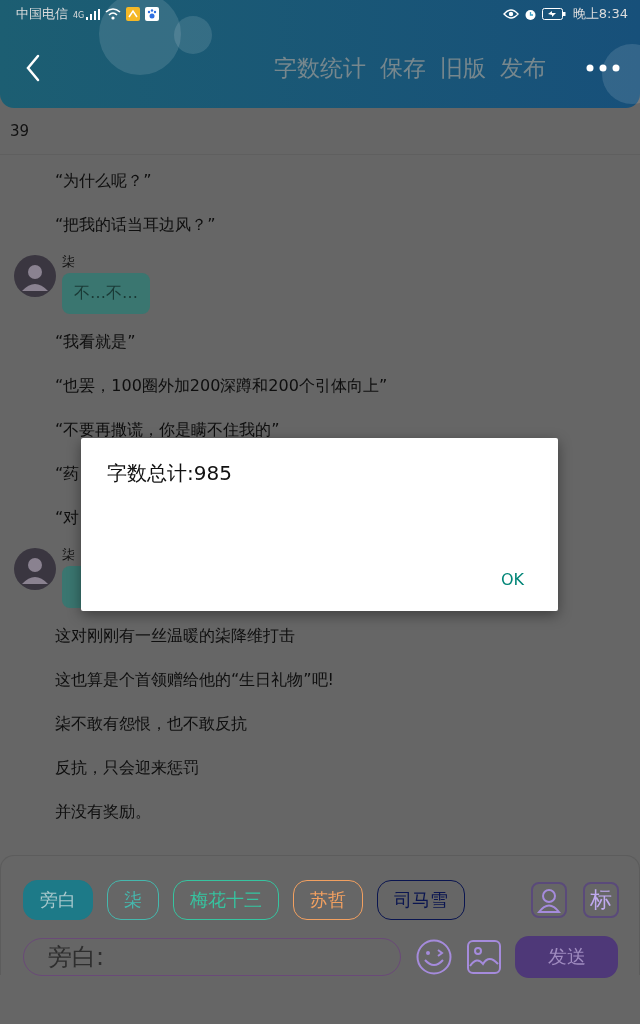 Image resolution: width=640 pixels, height=1024 pixels. What do you see at coordinates (113, 14) in the screenshot?
I see `wifi-icon` at bounding box center [113, 14].